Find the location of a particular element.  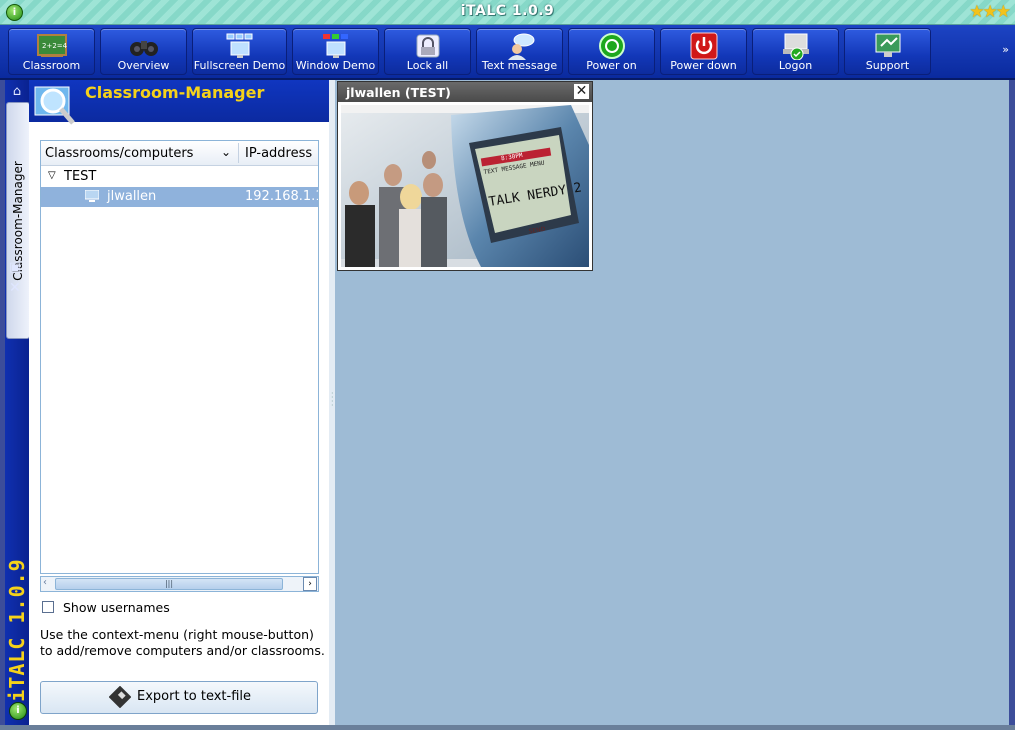

side-brand: iTALC 1.0.9 is located at coordinates (17, 629).